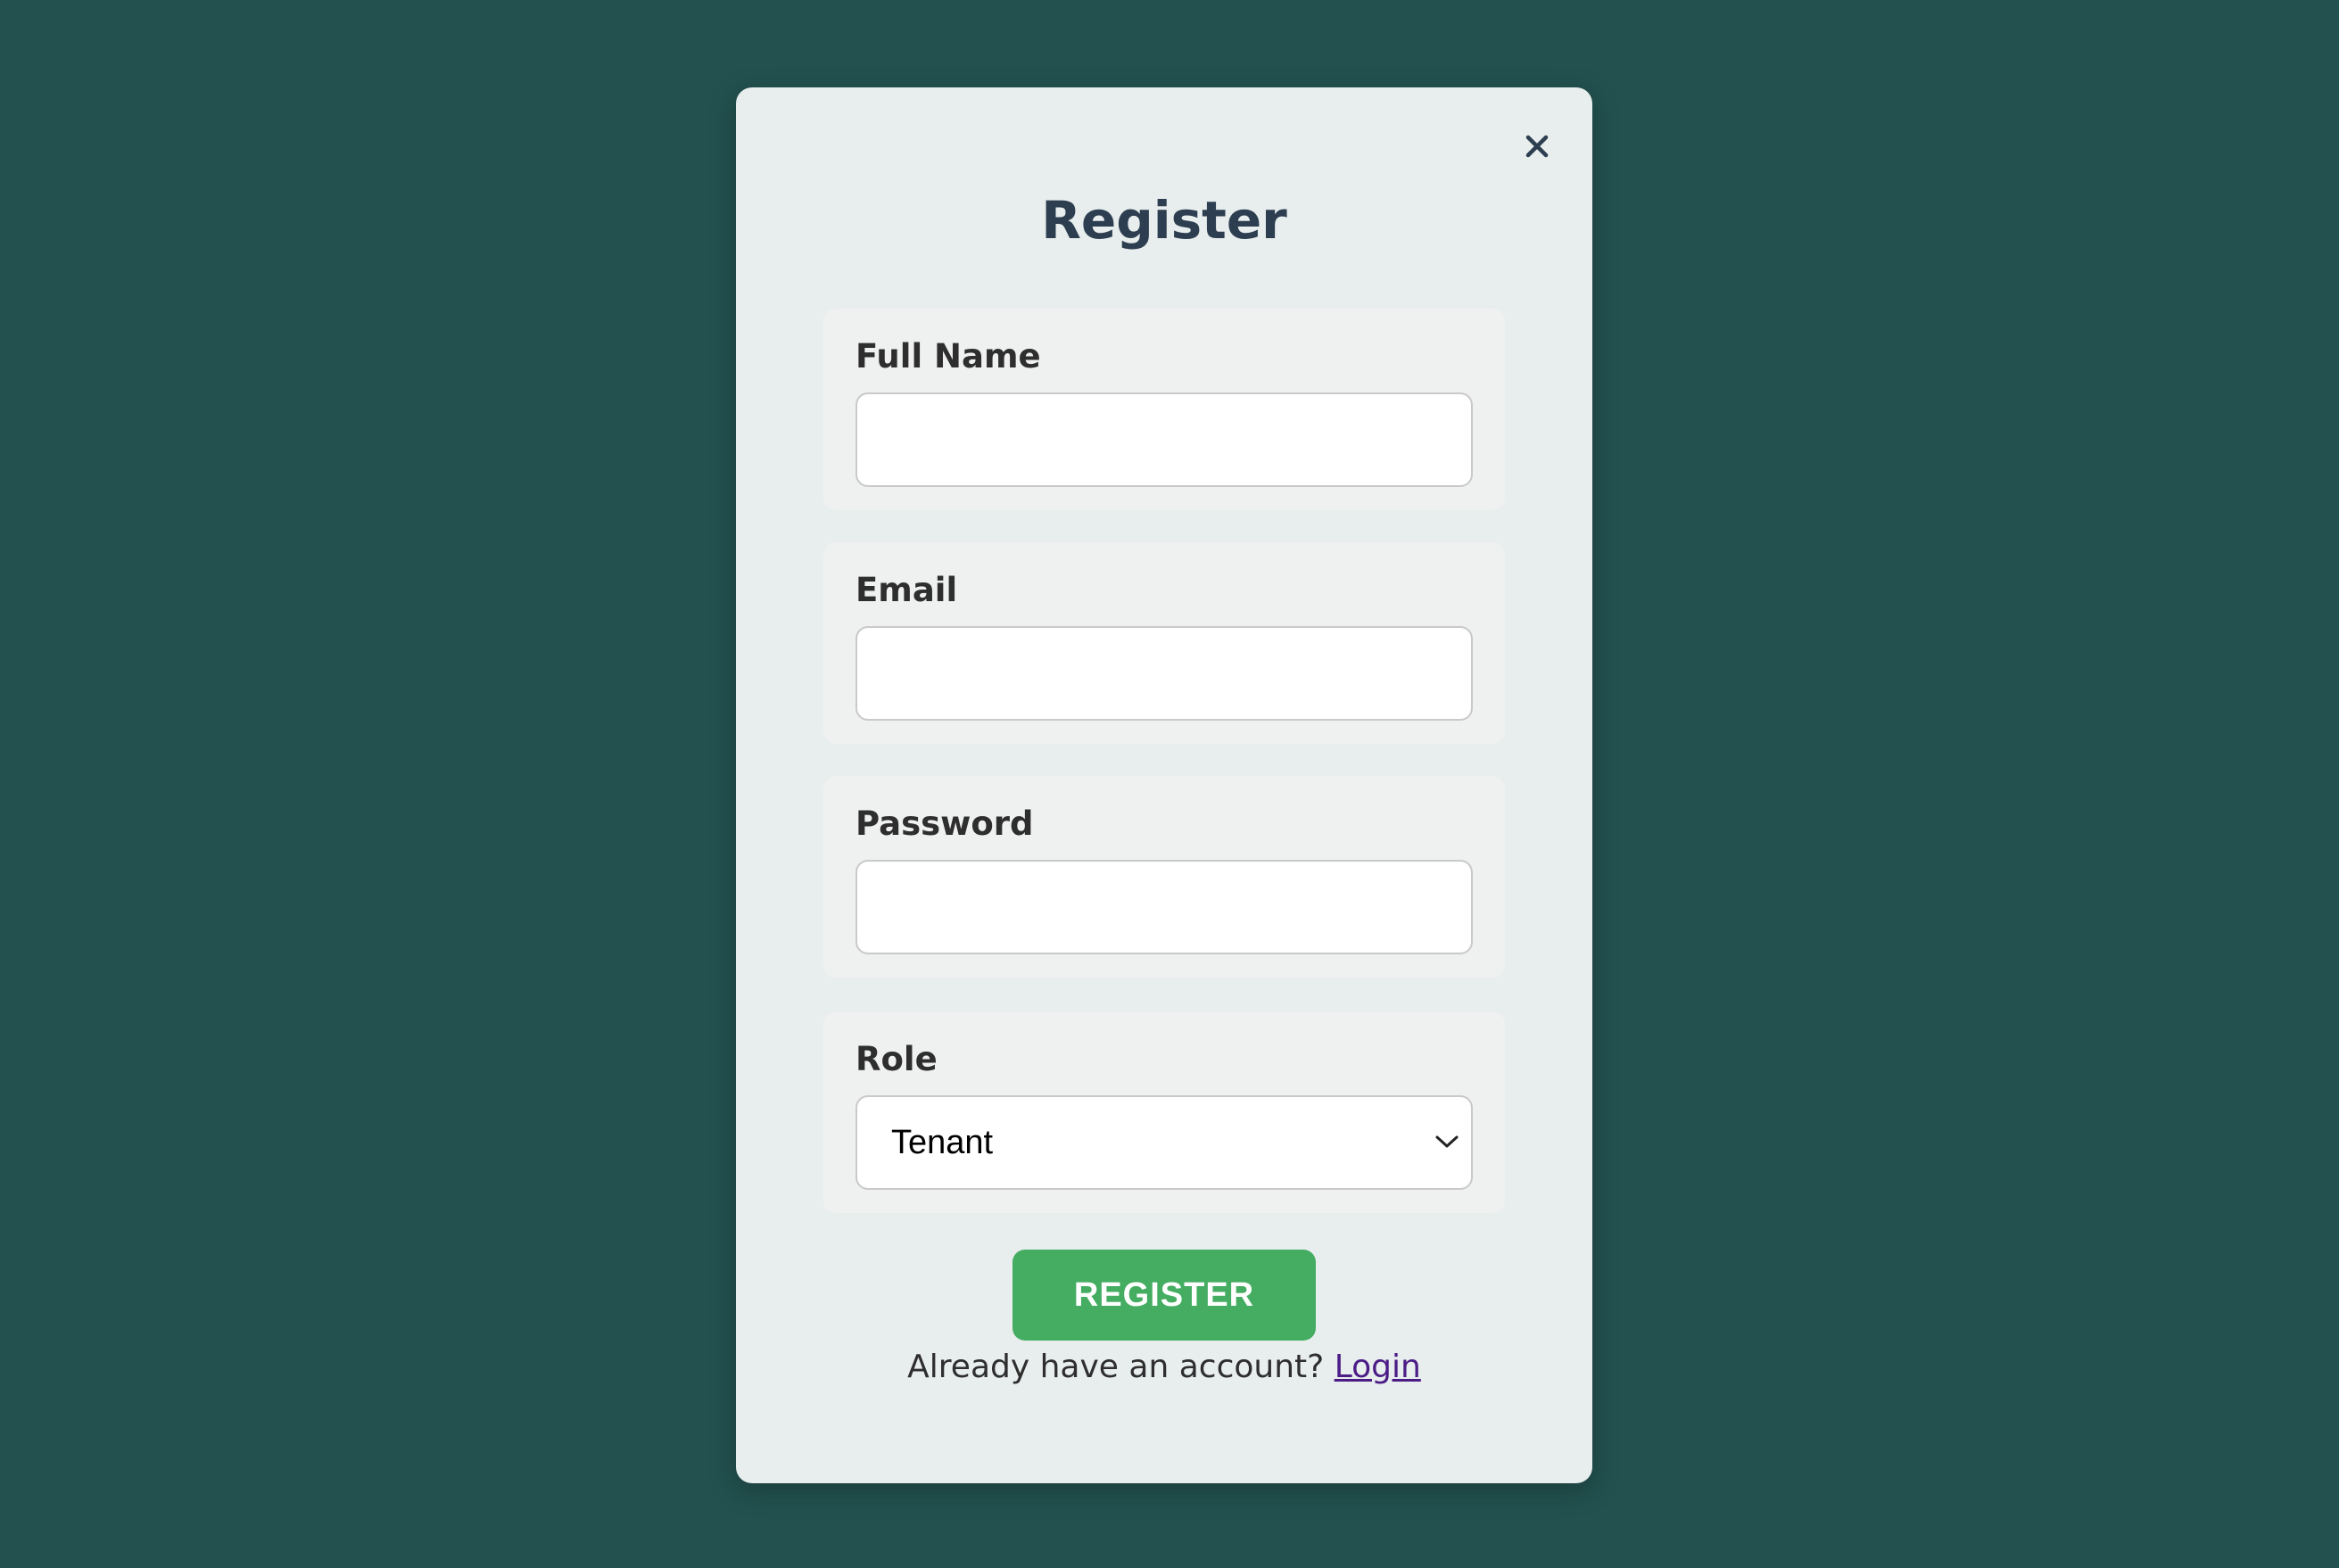 Image resolution: width=2339 pixels, height=1568 pixels. What do you see at coordinates (1447, 1141) in the screenshot?
I see `chevron-down-icon` at bounding box center [1447, 1141].